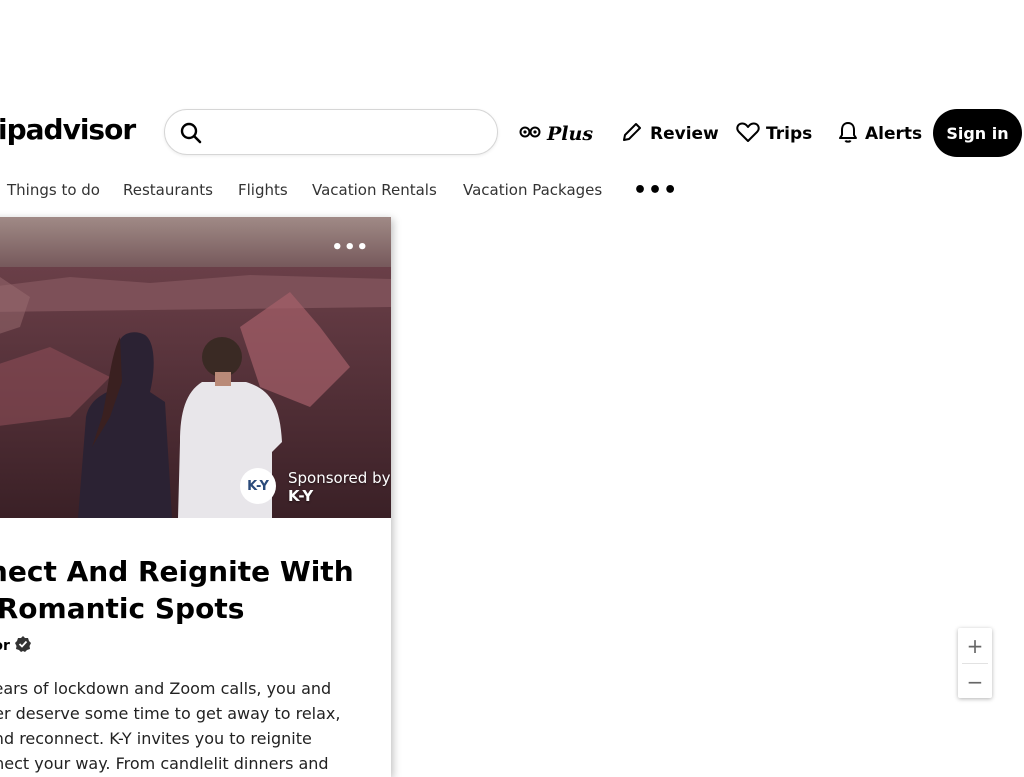  What do you see at coordinates (53, 190) in the screenshot?
I see `nav-item-things-to-do: Things to do` at bounding box center [53, 190].